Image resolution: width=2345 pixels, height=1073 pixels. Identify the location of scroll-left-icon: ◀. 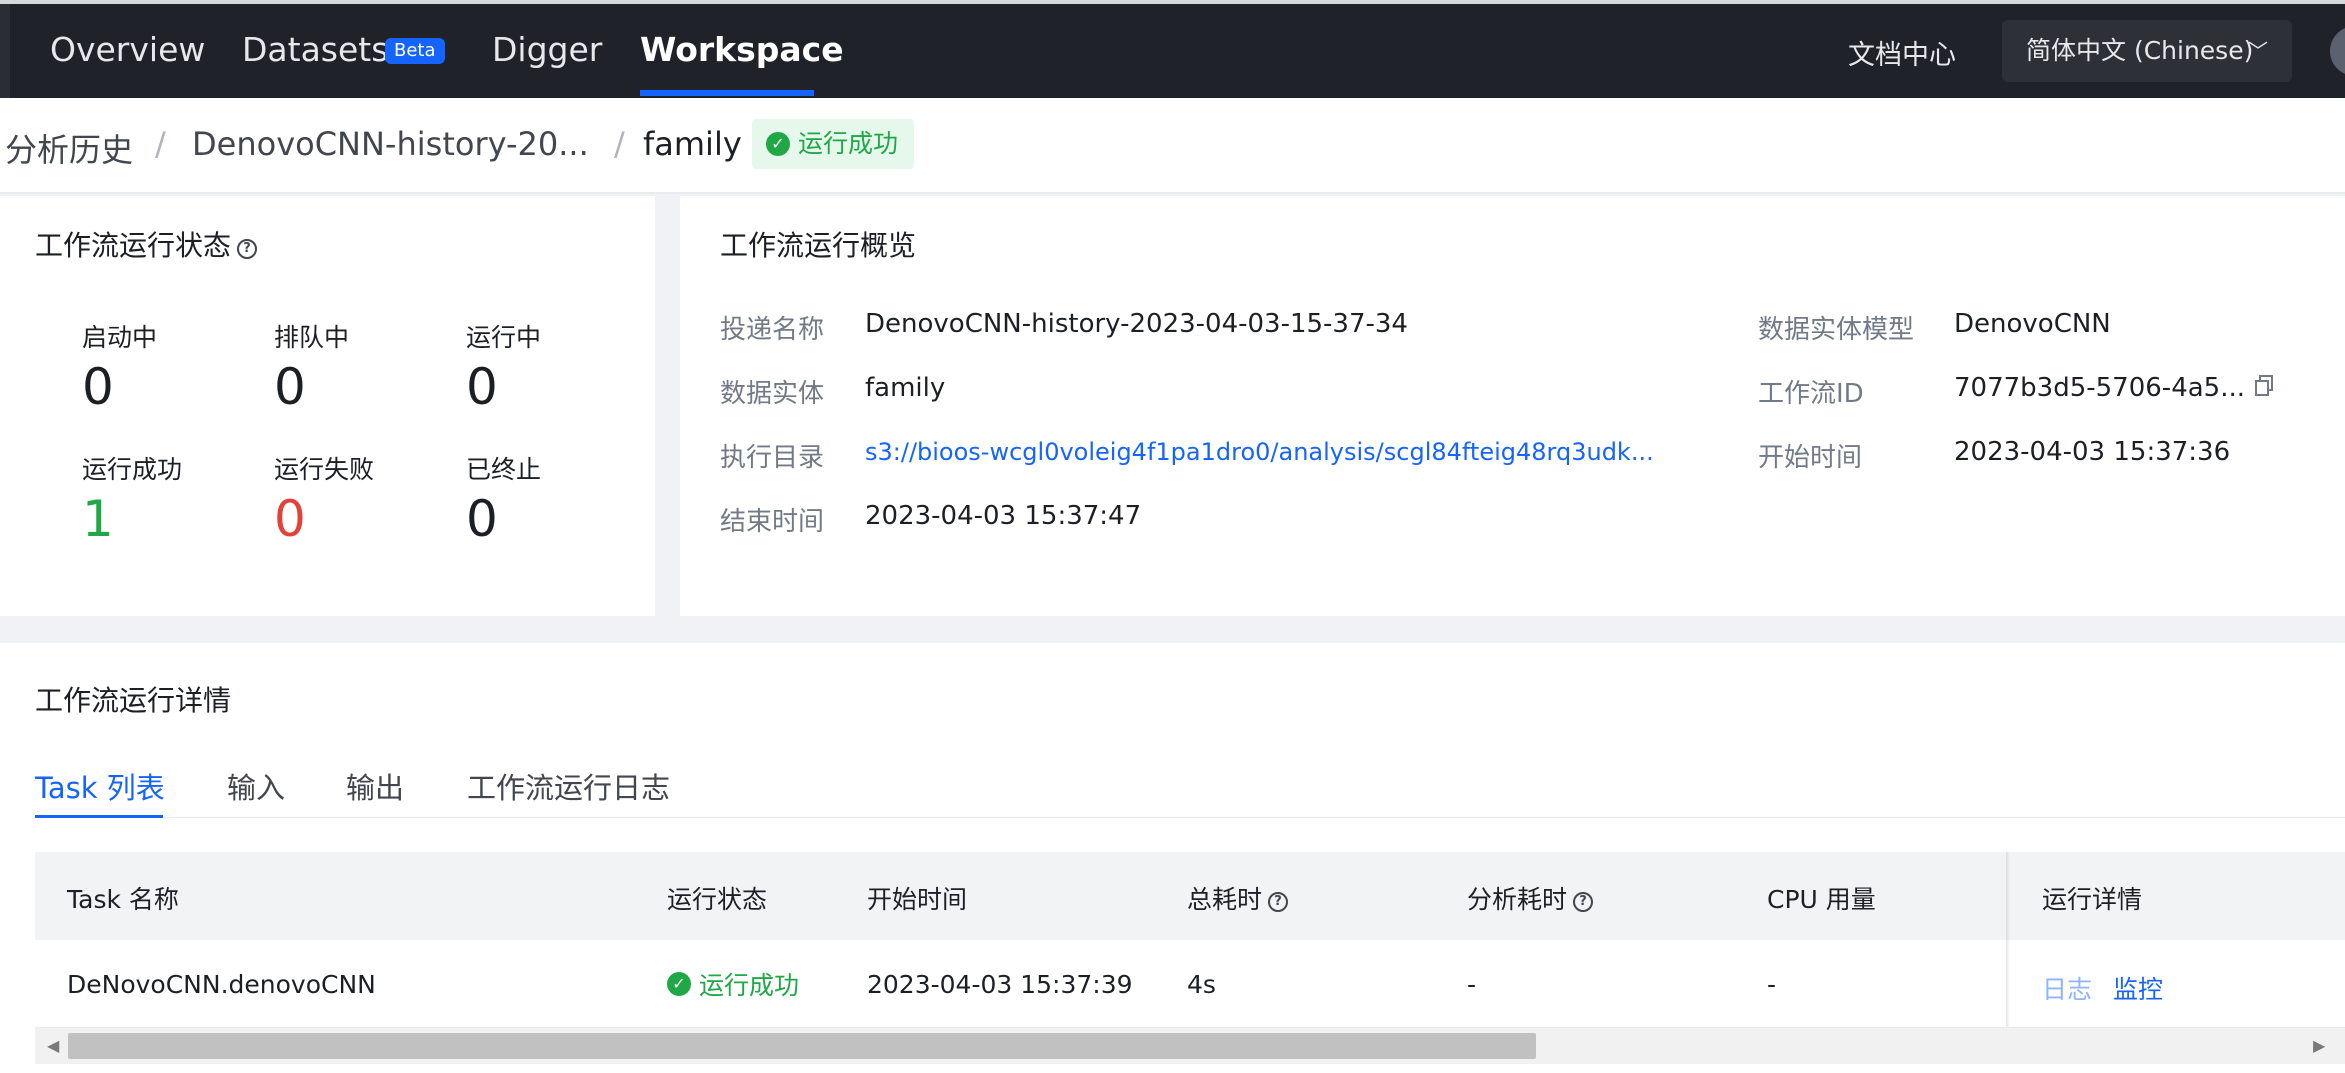
(53, 1045).